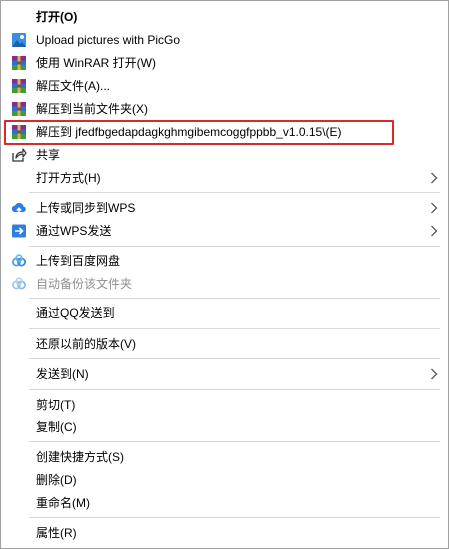  Describe the element at coordinates (86, 344) in the screenshot. I see `menu-item-label: 还原以前的版本(V)` at that location.